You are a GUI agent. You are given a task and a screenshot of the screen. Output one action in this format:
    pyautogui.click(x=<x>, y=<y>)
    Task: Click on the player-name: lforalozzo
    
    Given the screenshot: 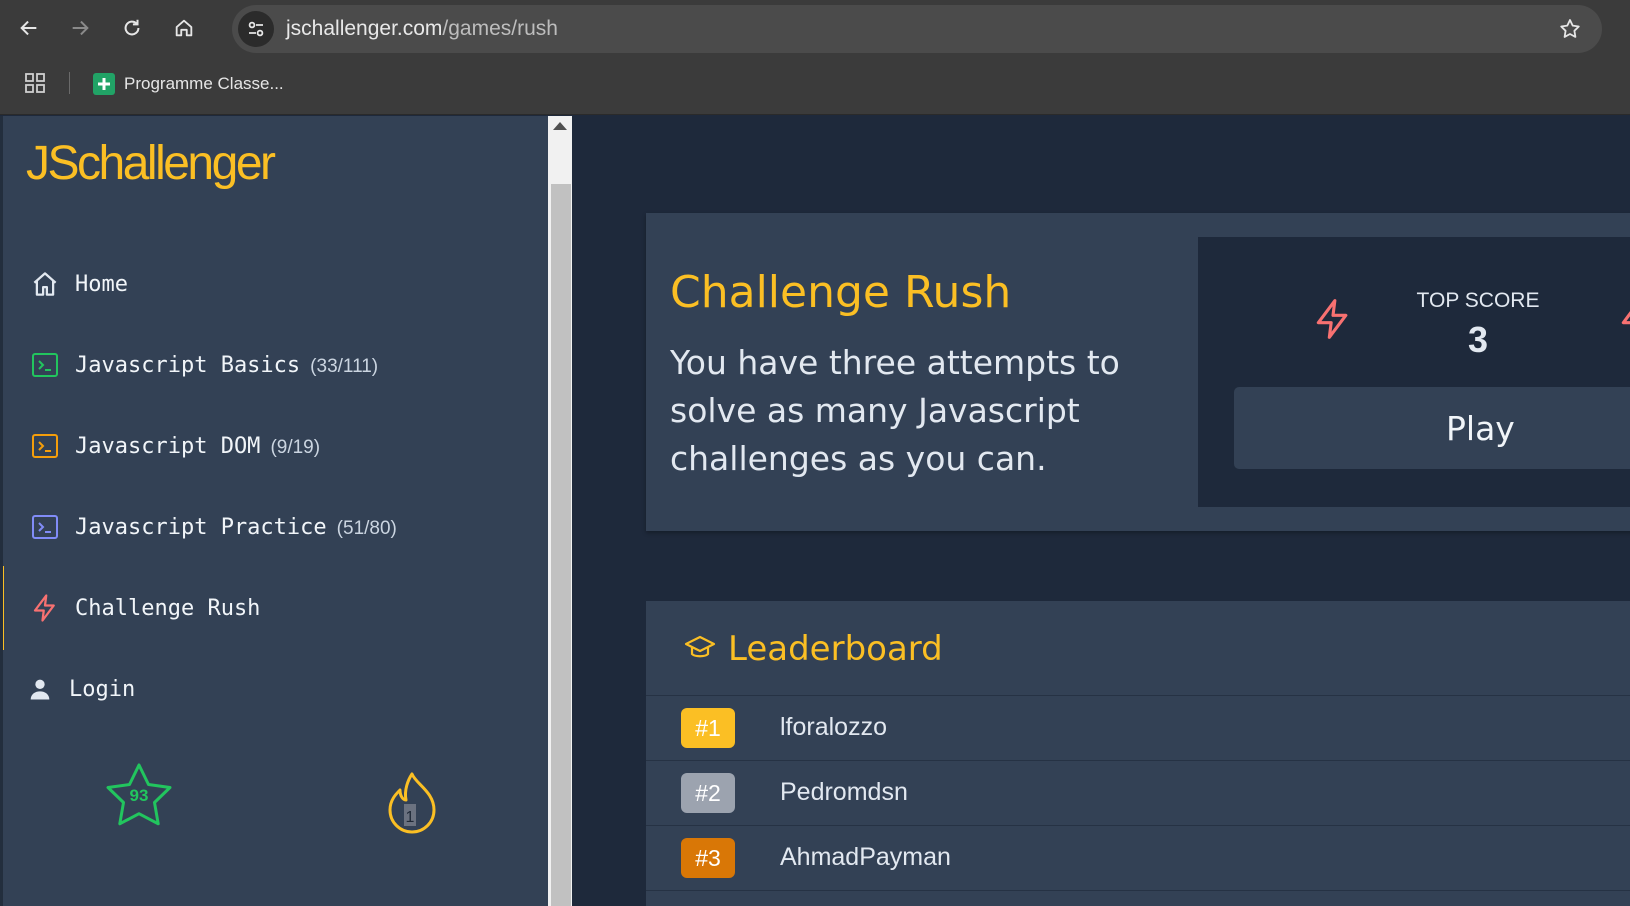 What is the action you would take?
    pyautogui.click(x=833, y=727)
    